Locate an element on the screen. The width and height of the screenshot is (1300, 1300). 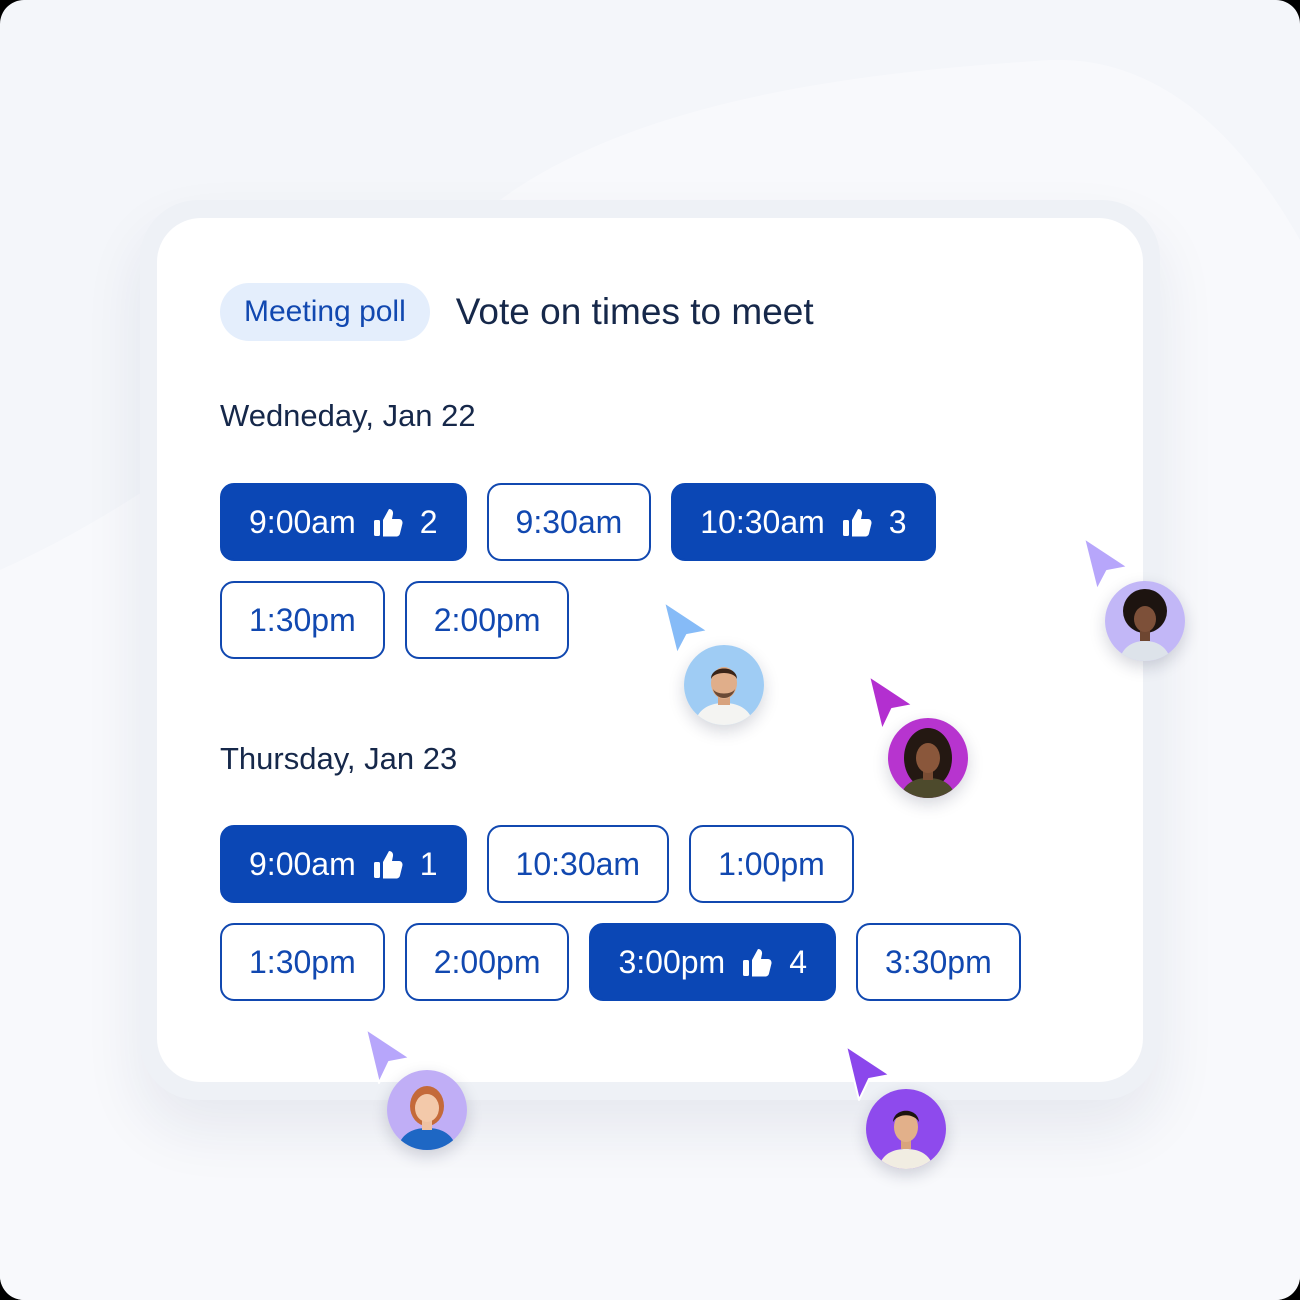
time-slot-button: 9:00am 2 is located at coordinates (343, 522).